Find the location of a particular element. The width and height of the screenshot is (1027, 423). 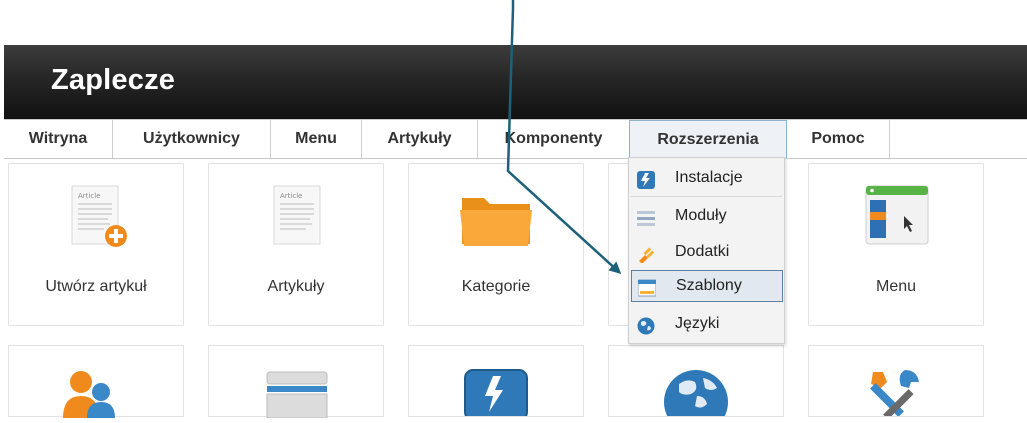

tile-categories: Kategorie is located at coordinates (496, 244).